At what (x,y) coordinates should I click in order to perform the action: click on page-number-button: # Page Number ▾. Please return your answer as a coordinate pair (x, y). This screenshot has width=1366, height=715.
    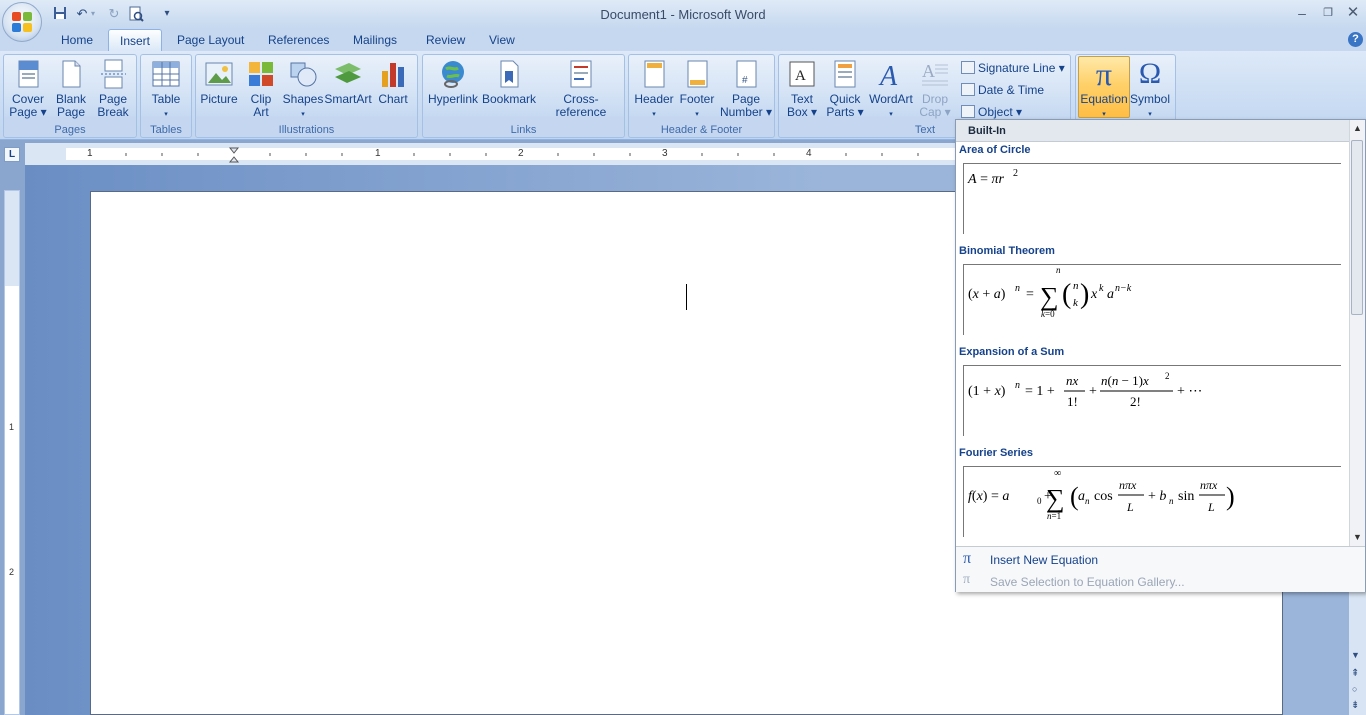
    Looking at the image, I should click on (746, 89).